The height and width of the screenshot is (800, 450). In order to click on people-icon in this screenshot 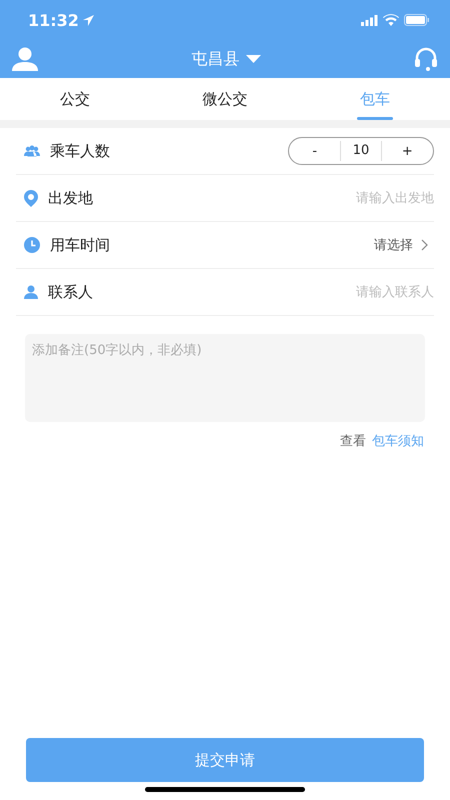, I will do `click(32, 151)`.